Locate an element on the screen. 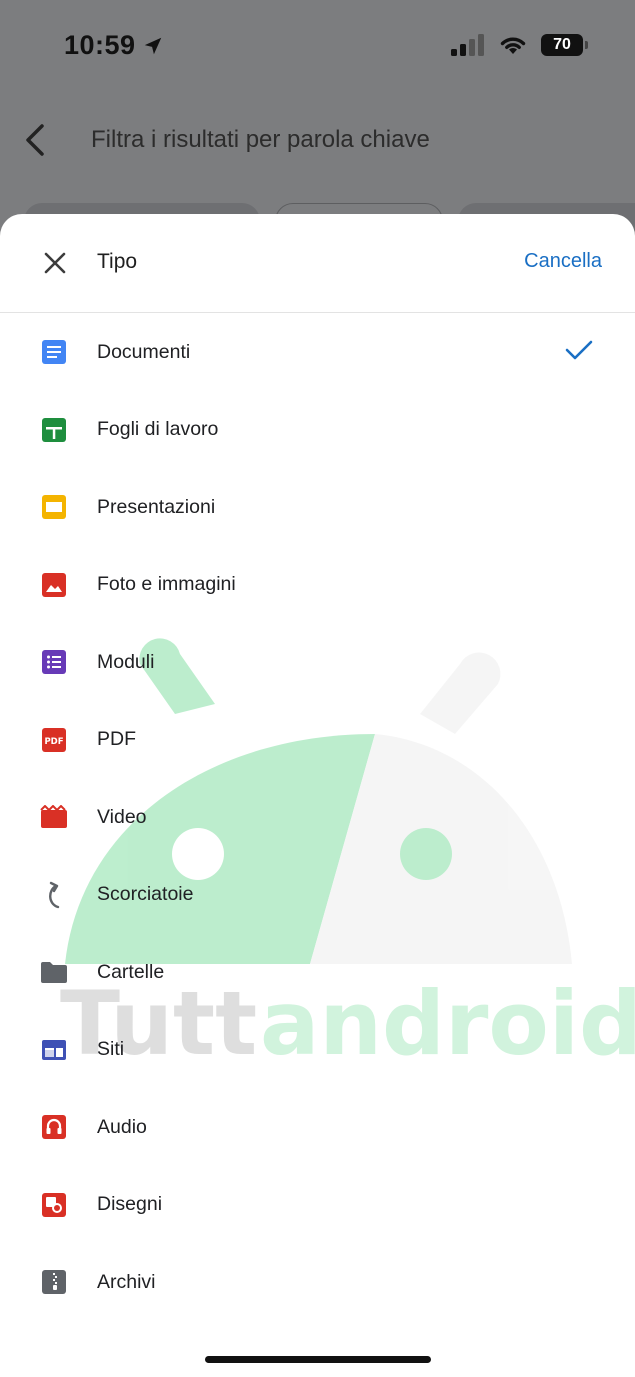  signal-icon is located at coordinates (467, 45).